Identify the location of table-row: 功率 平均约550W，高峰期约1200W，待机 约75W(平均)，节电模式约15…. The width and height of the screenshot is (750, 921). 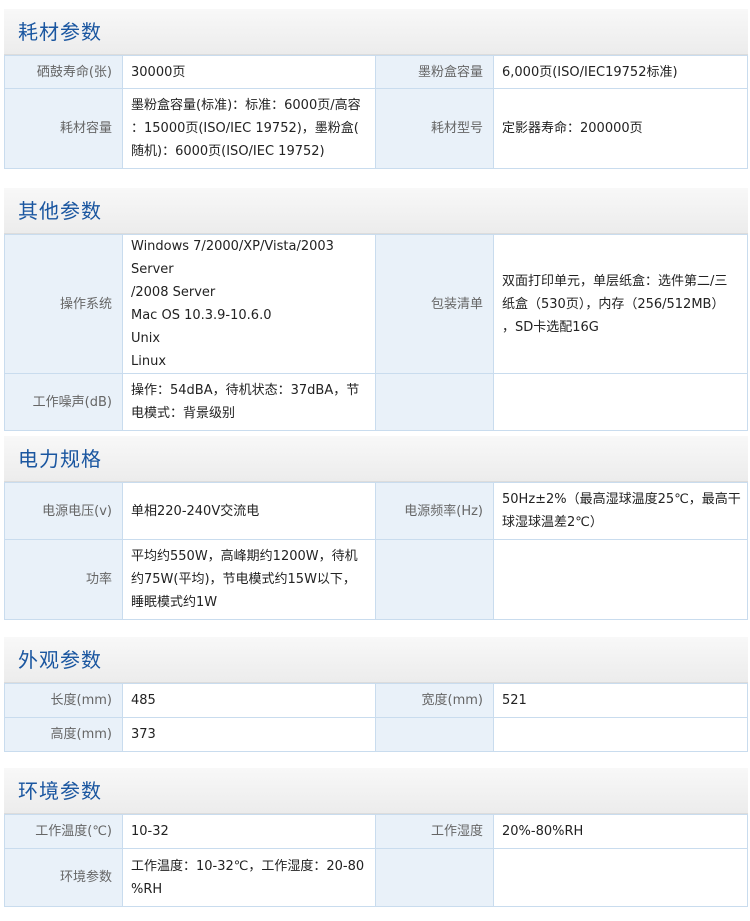
(376, 579).